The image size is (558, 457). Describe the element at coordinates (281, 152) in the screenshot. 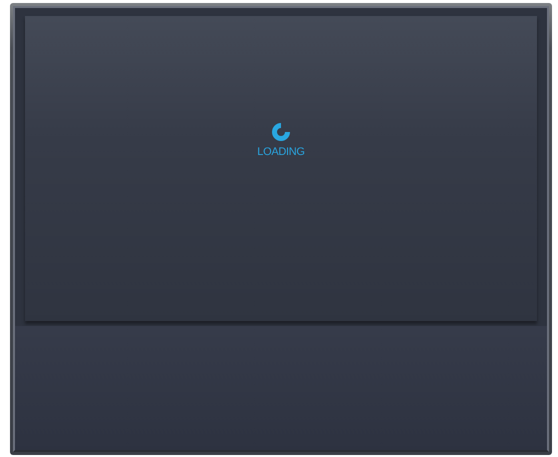

I see `loading-label: LOADING` at that location.